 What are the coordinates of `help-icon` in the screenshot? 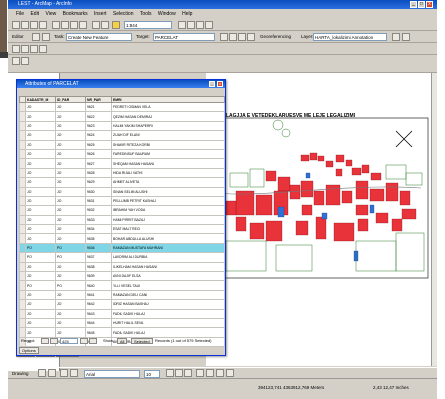 It's located at (209, 25).